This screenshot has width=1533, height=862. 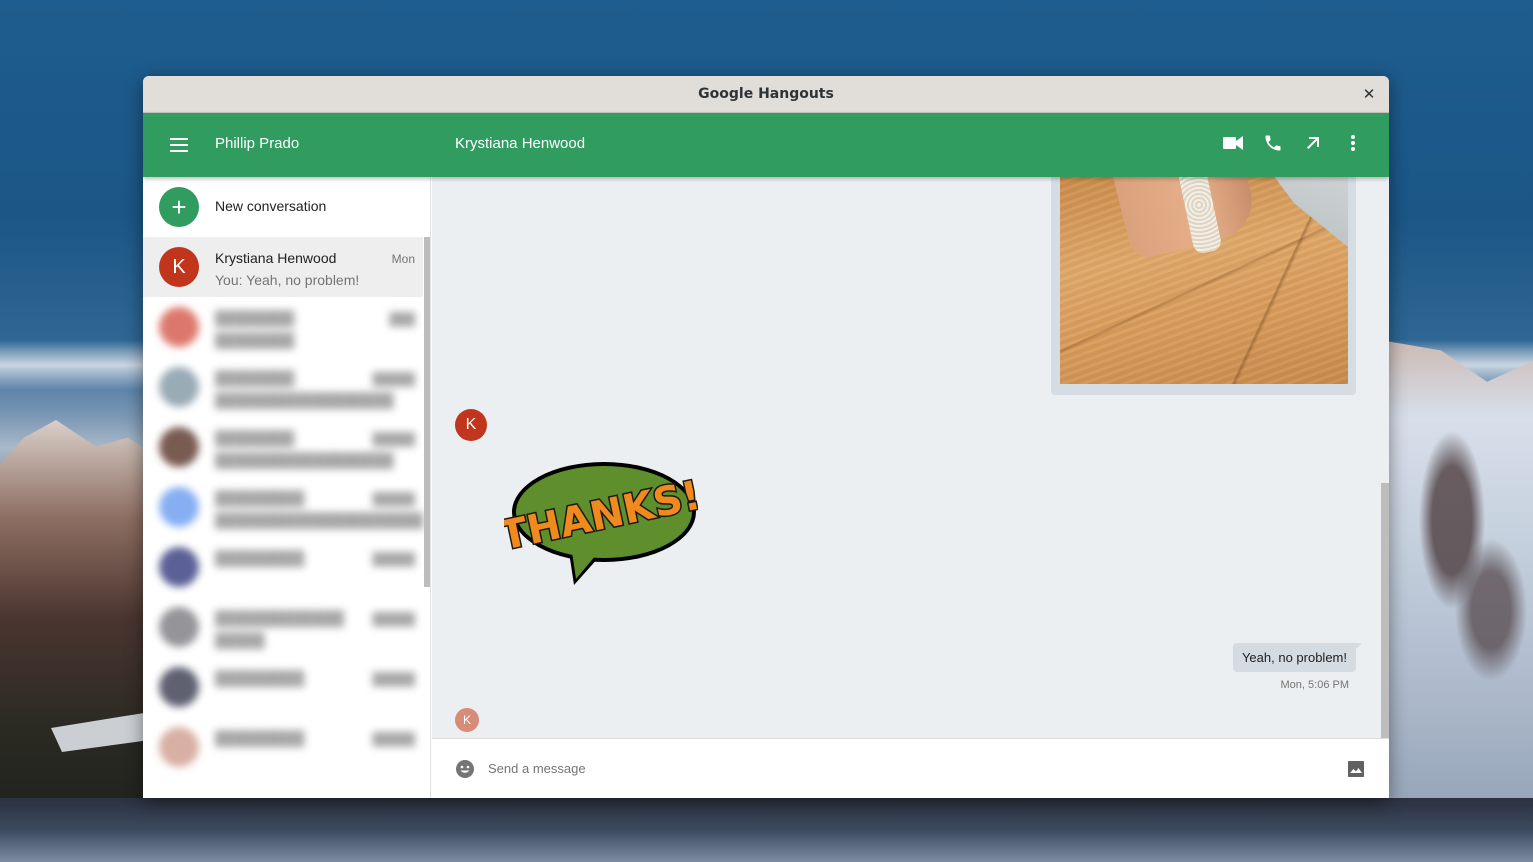 What do you see at coordinates (257, 143) in the screenshot?
I see `current-user-name: Phillip Prado` at bounding box center [257, 143].